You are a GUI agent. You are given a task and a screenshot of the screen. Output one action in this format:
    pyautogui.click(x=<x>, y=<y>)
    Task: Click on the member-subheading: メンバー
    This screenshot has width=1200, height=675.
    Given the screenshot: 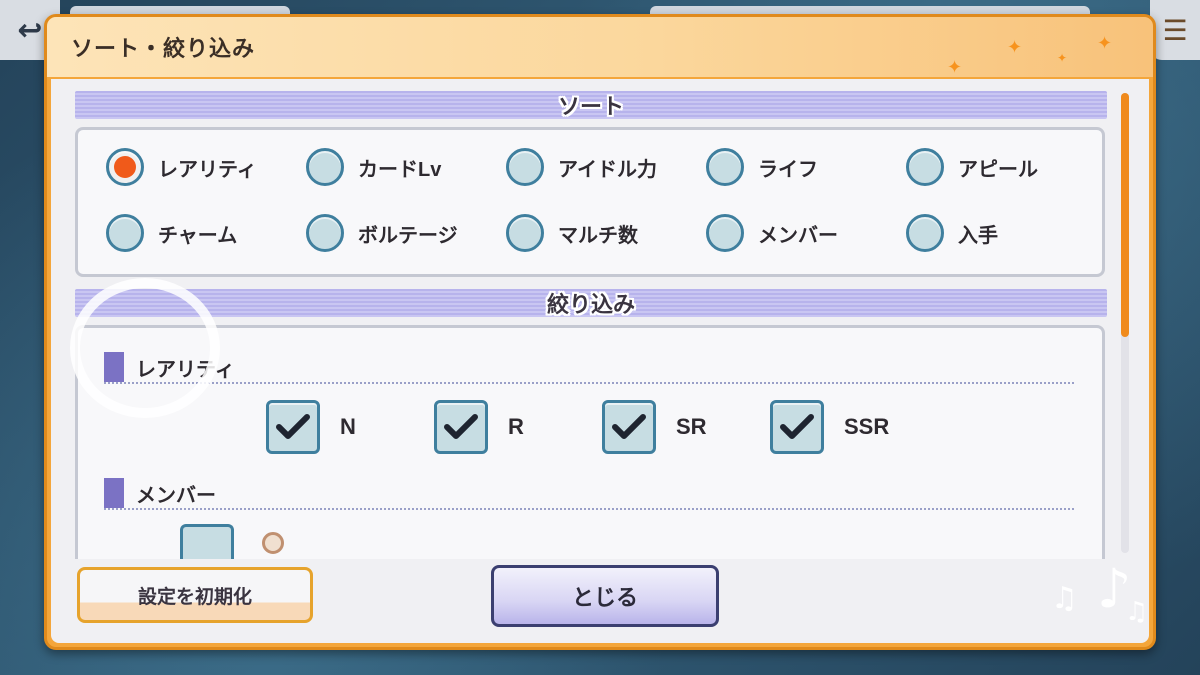 What is the action you would take?
    pyautogui.click(x=160, y=493)
    